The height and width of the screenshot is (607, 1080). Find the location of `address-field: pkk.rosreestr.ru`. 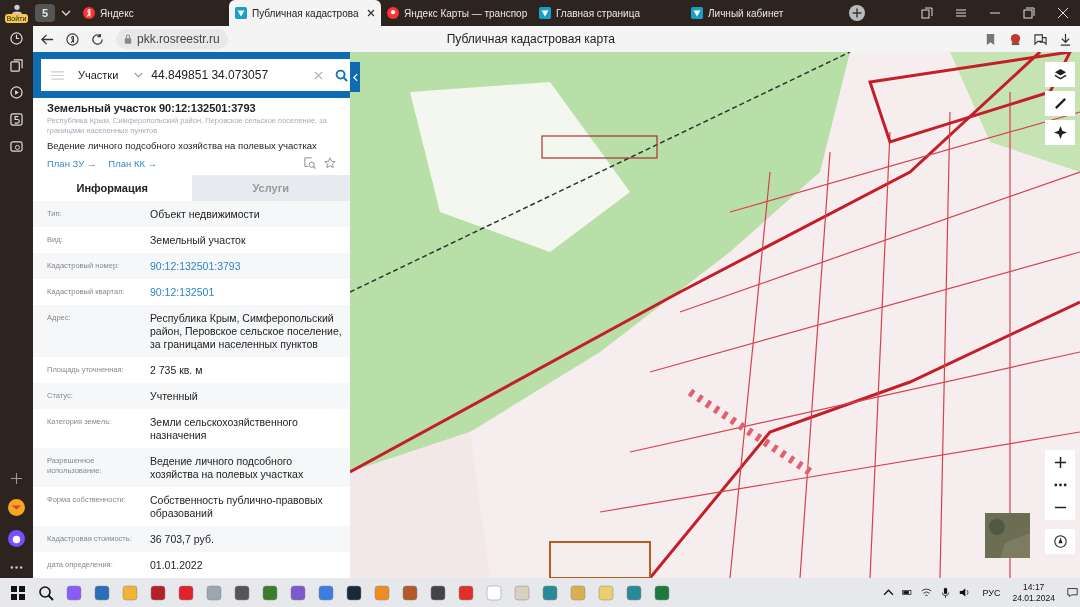

address-field: pkk.rosreestr.ru is located at coordinates (172, 39).